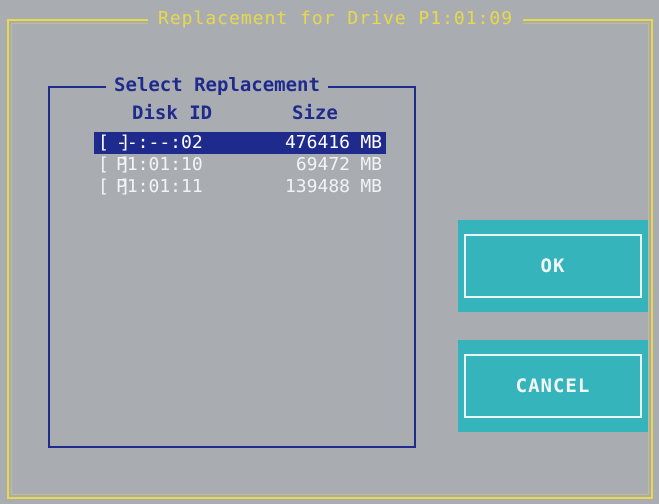 Image resolution: width=659 pixels, height=504 pixels. What do you see at coordinates (217, 85) in the screenshot?
I see `group-title: Select Replacement` at bounding box center [217, 85].